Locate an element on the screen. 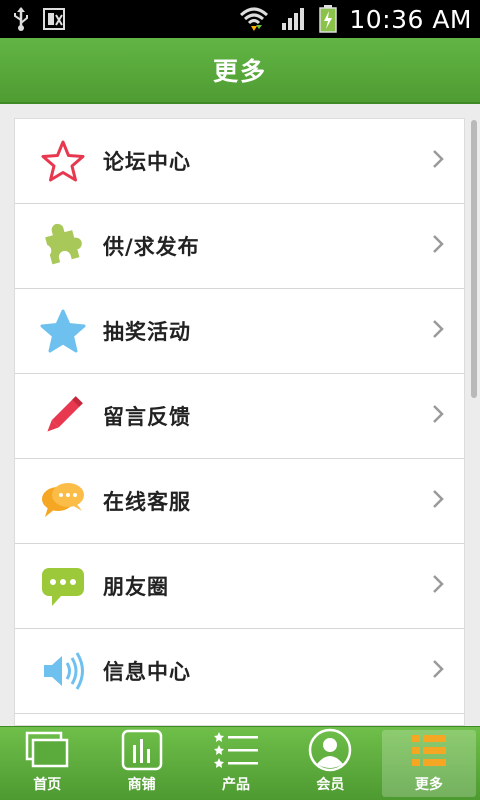 This screenshot has height=800, width=480. product-list-icon is located at coordinates (236, 750).